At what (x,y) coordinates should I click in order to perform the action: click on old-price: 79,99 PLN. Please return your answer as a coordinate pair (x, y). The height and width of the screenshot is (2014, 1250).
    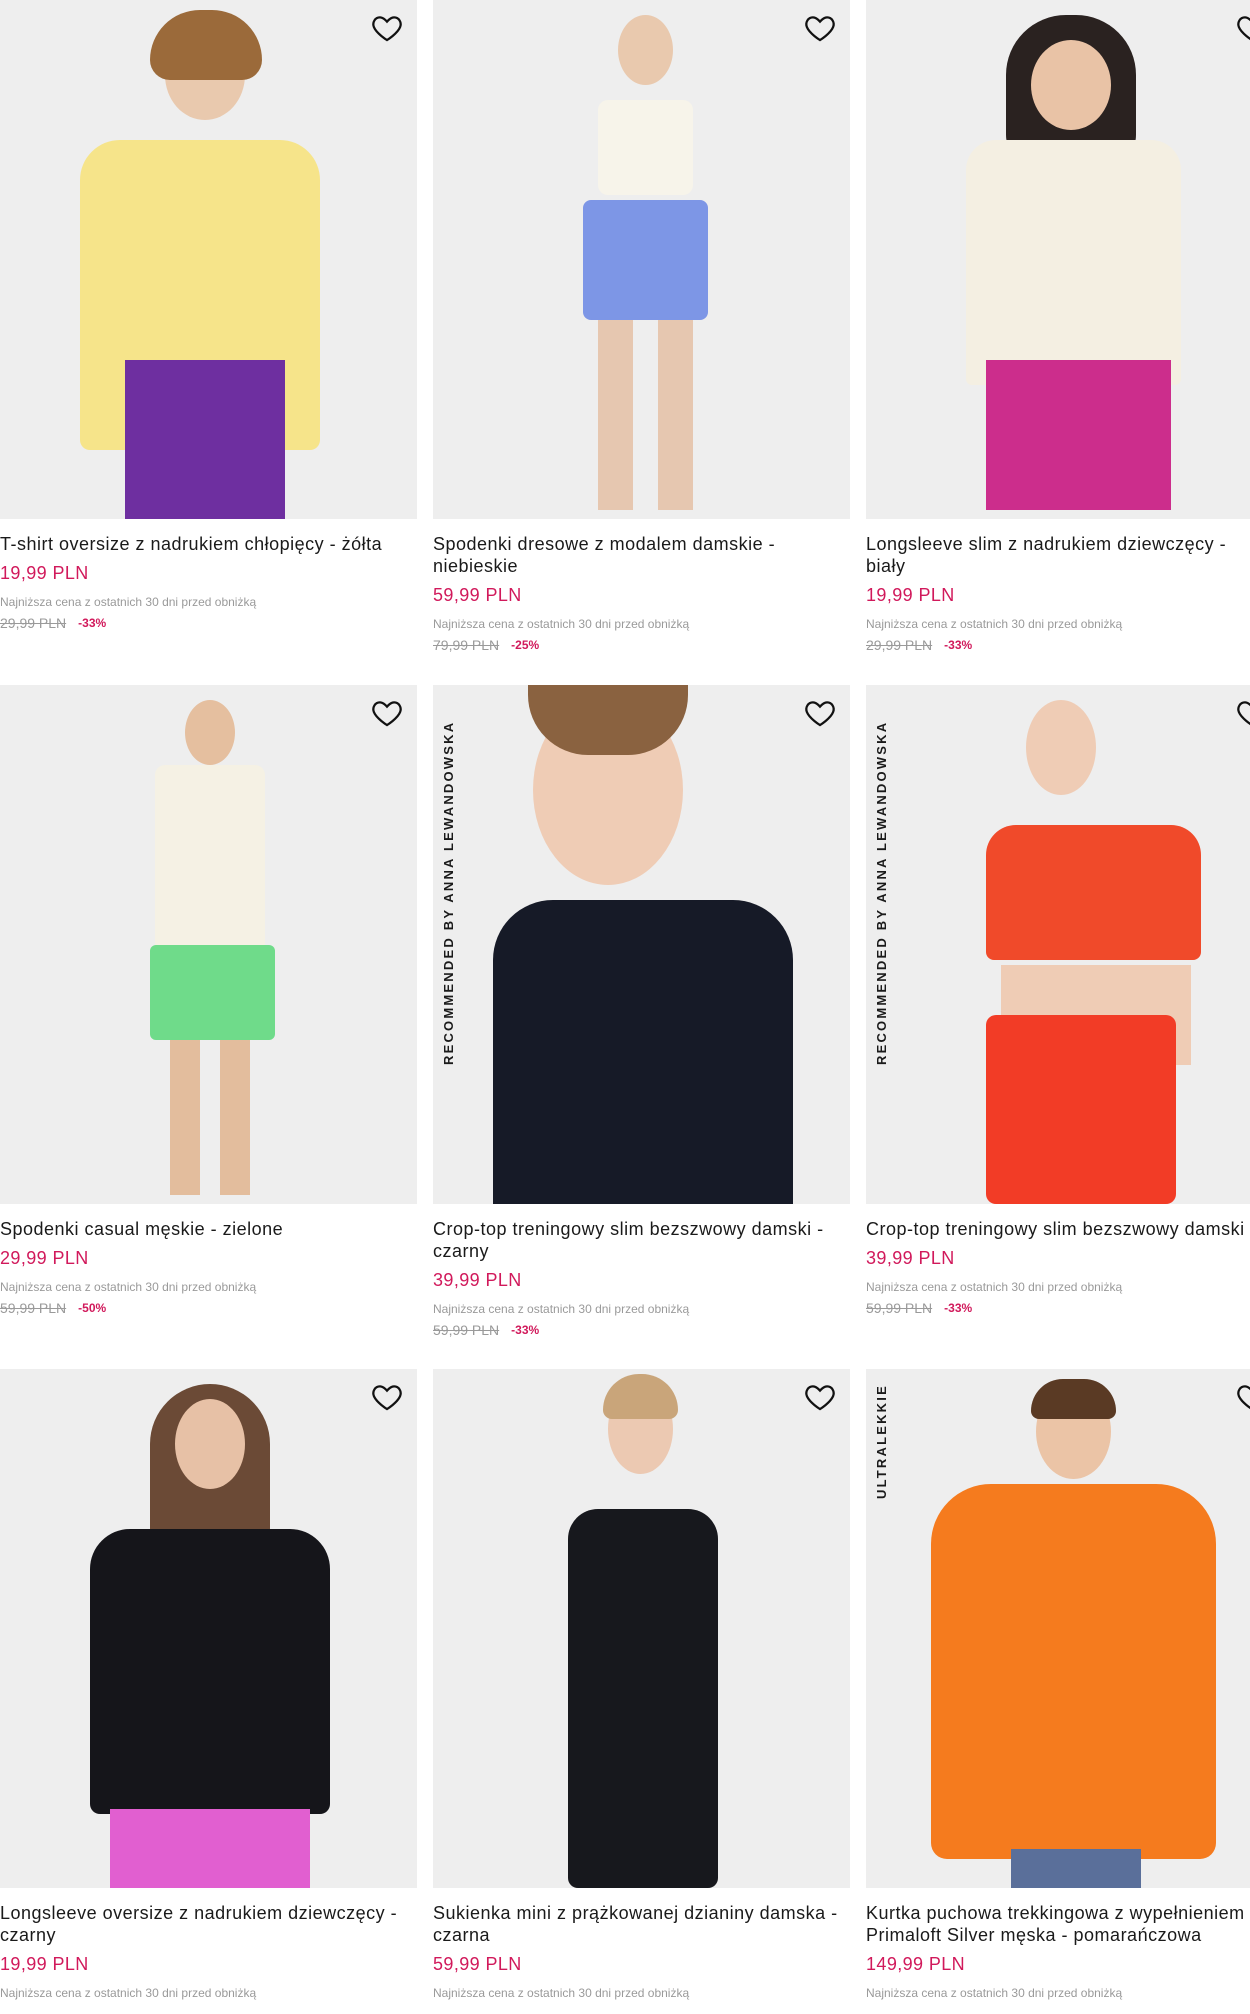
    Looking at the image, I should click on (466, 645).